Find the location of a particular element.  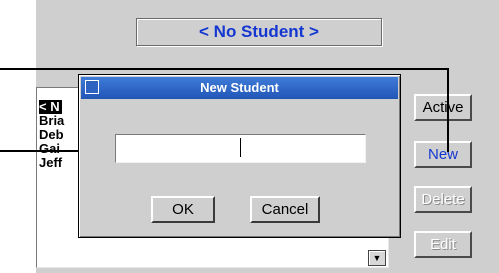

dialog-title: New Student is located at coordinates (239, 87).